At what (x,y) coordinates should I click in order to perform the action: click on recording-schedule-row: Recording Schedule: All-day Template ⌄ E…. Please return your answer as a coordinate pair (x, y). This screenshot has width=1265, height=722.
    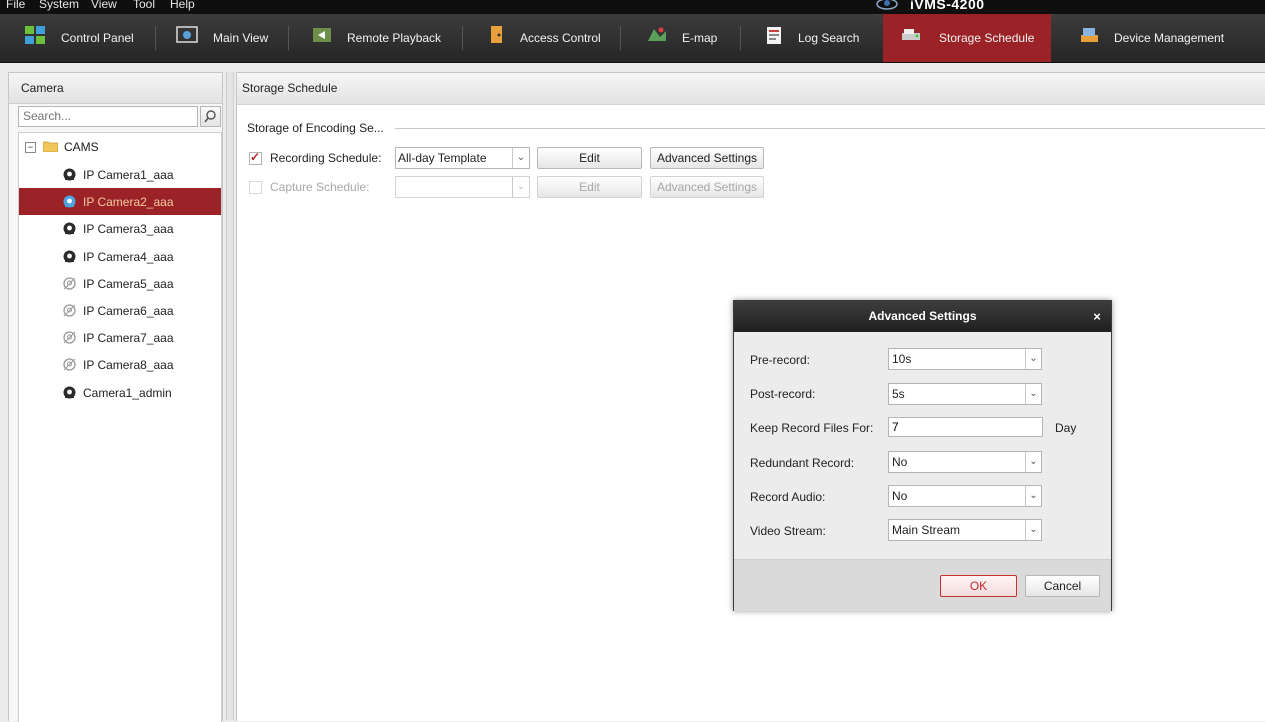
    Looking at the image, I should click on (549, 158).